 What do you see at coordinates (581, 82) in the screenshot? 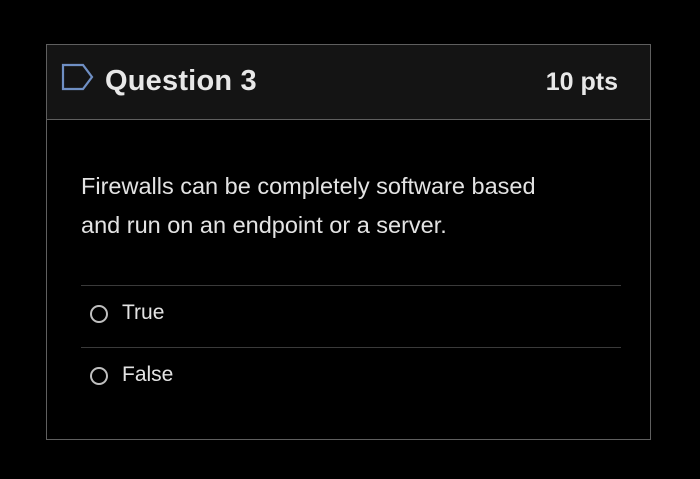
I see `question-points: 10 pts` at bounding box center [581, 82].